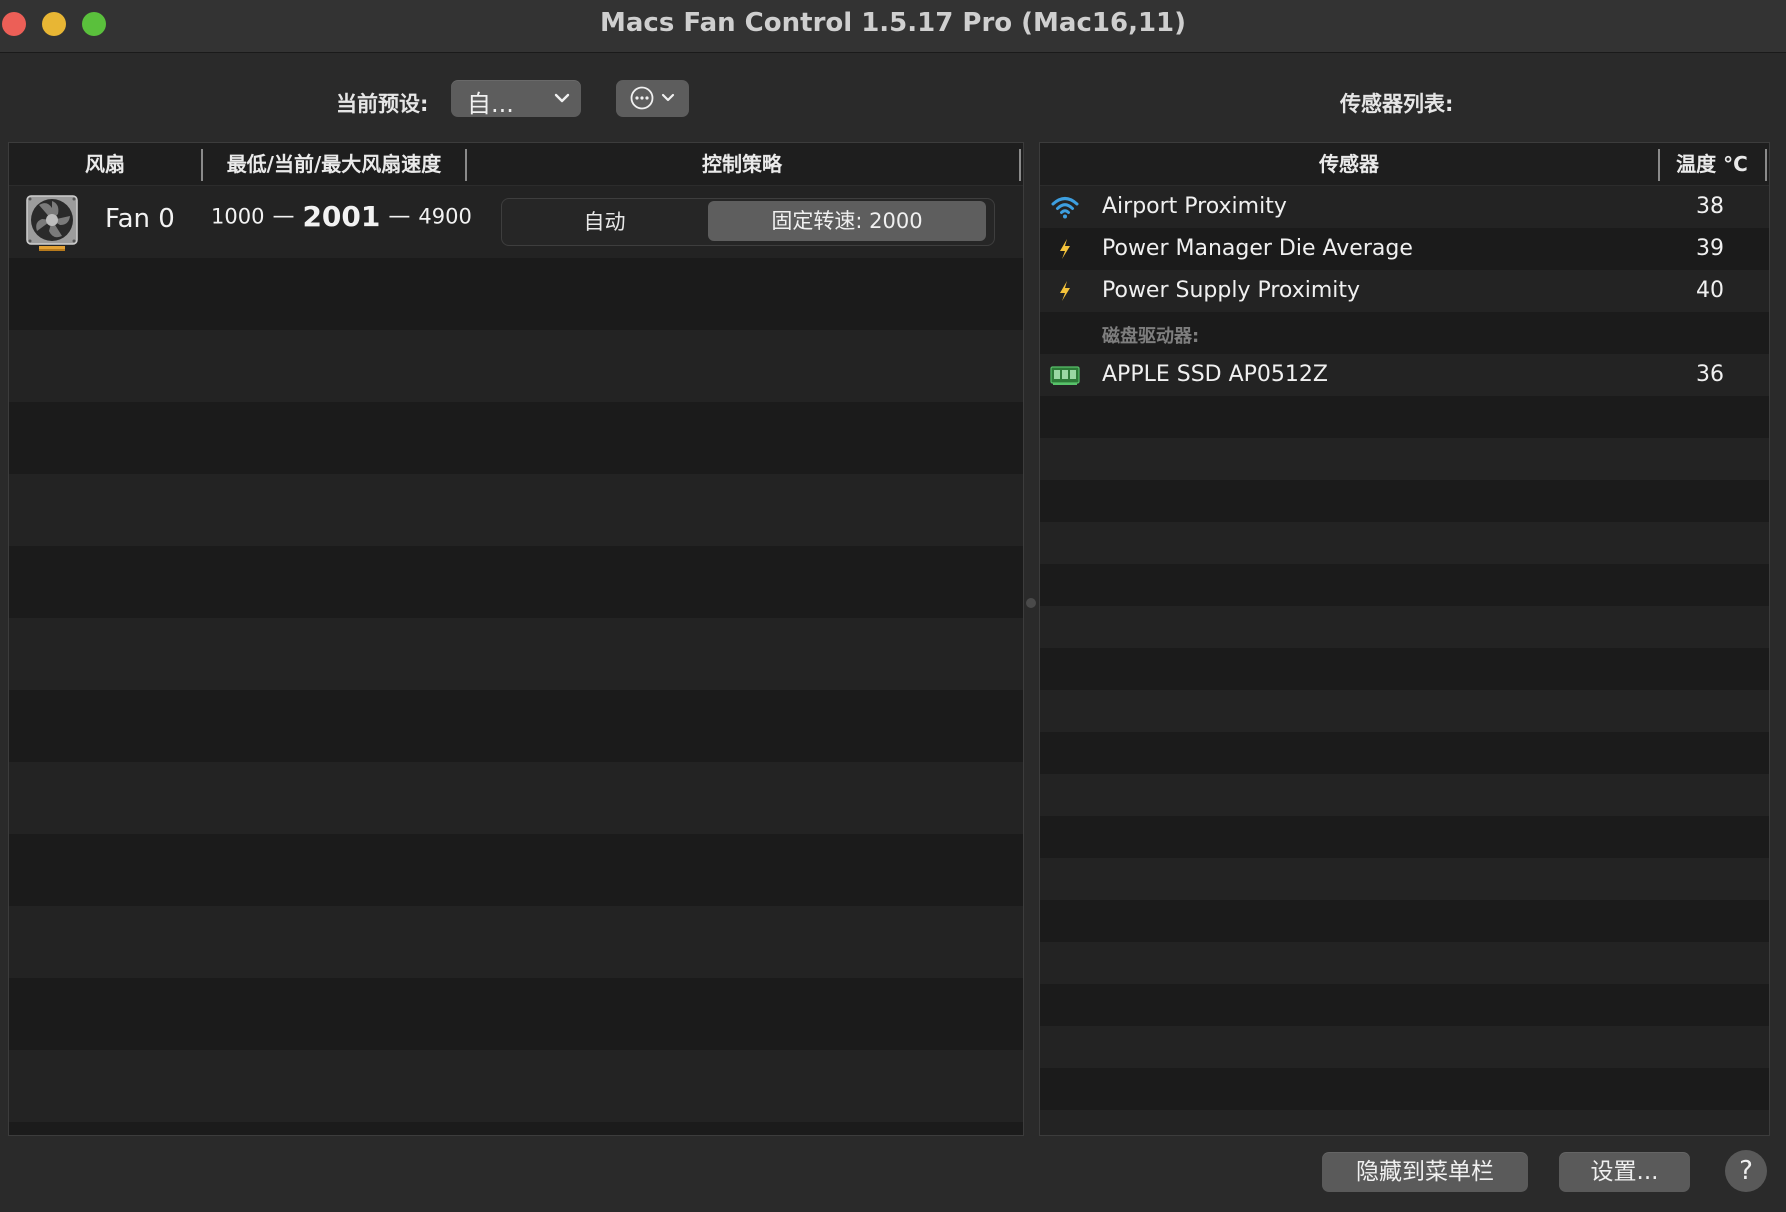  Describe the element at coordinates (1231, 290) in the screenshot. I see `sensor-name: Power Supply Proximity` at that location.